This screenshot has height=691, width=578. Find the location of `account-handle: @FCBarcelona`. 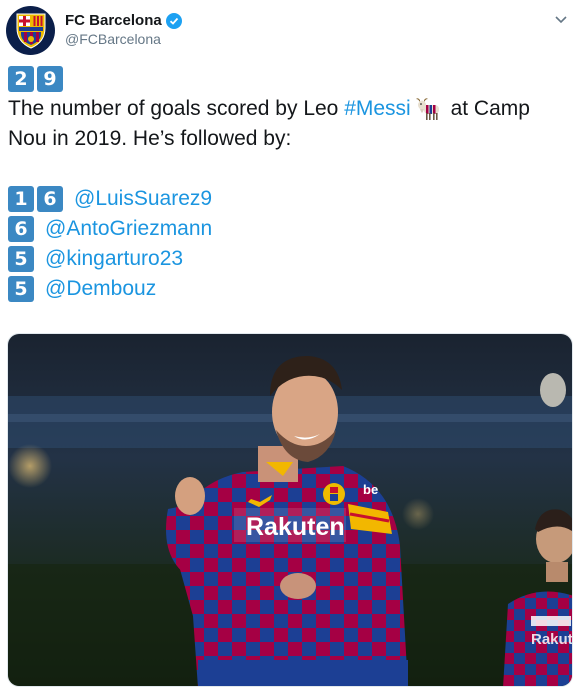

account-handle: @FCBarcelona is located at coordinates (123, 39).